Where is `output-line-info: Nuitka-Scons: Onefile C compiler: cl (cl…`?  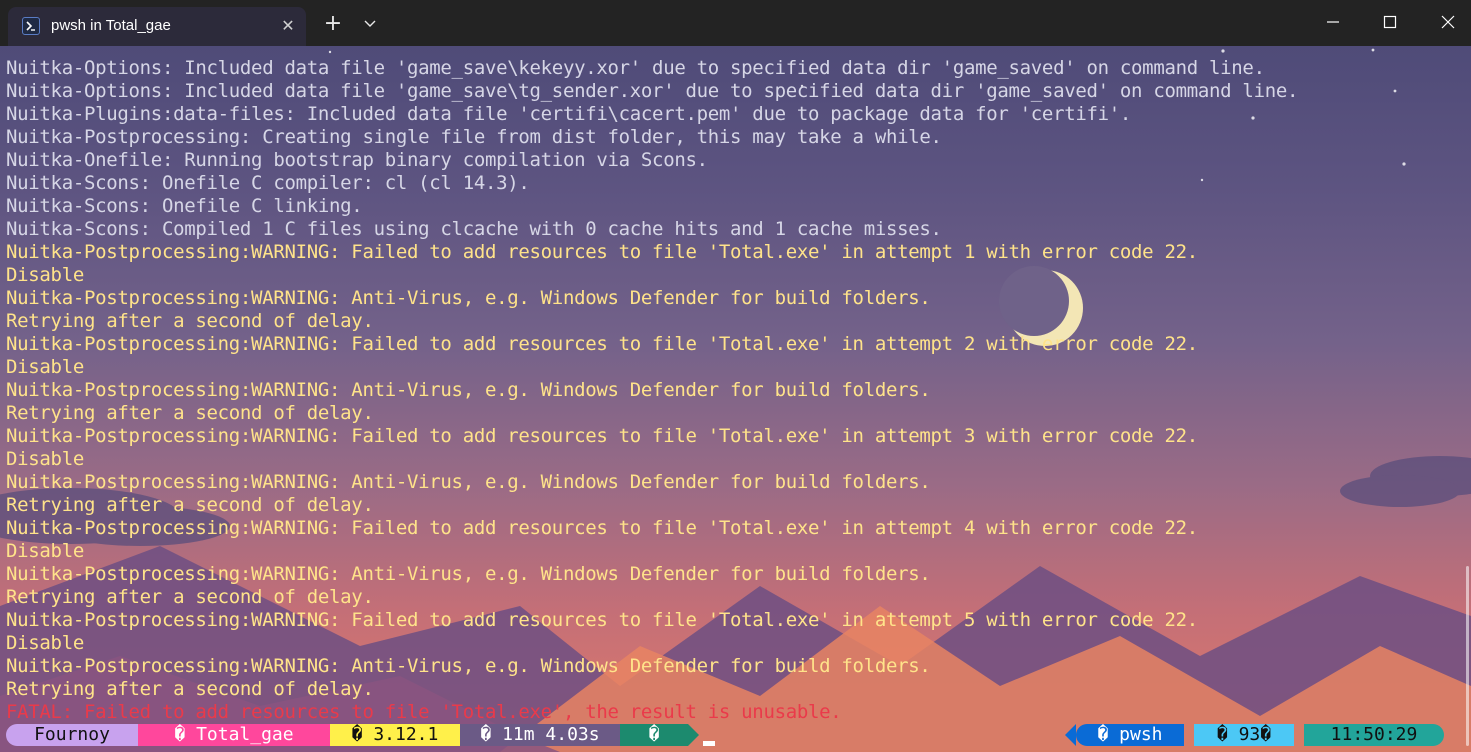 output-line-info: Nuitka-Scons: Onefile C compiler: cl (cl… is located at coordinates (268, 183).